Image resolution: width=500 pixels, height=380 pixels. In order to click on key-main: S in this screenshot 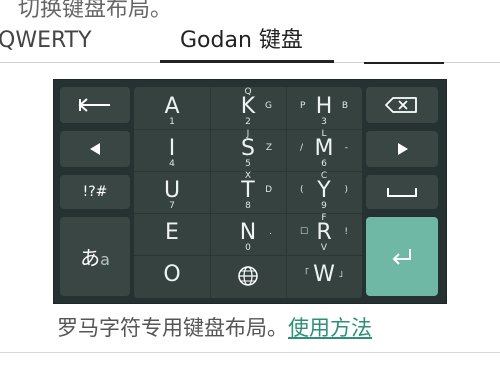, I will do `click(248, 148)`.